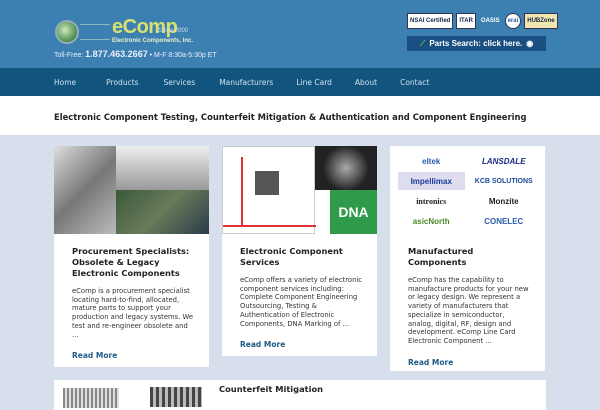  Describe the element at coordinates (430, 21) in the screenshot. I see `cert-nsai: NSAI Certified` at that location.